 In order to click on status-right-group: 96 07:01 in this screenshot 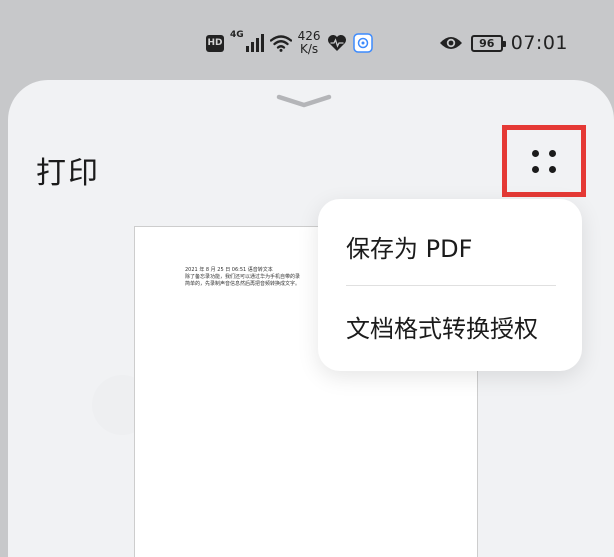, I will do `click(503, 43)`.